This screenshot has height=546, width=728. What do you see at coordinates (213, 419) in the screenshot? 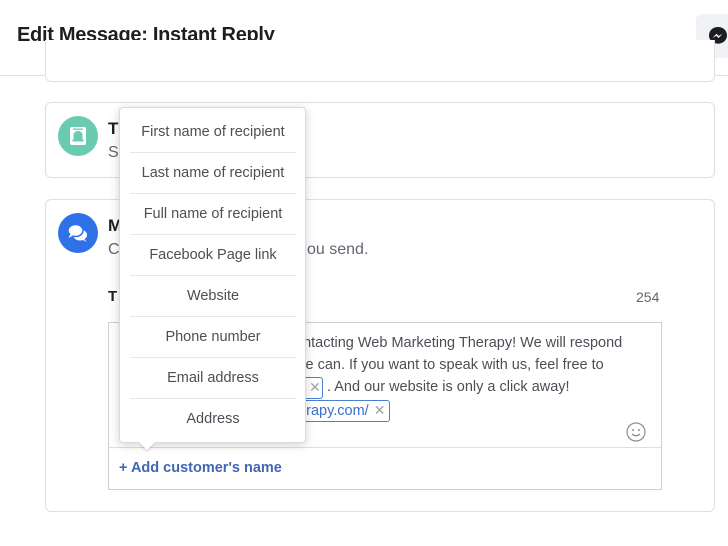
I see `dropdown-item-address: Address` at bounding box center [213, 419].